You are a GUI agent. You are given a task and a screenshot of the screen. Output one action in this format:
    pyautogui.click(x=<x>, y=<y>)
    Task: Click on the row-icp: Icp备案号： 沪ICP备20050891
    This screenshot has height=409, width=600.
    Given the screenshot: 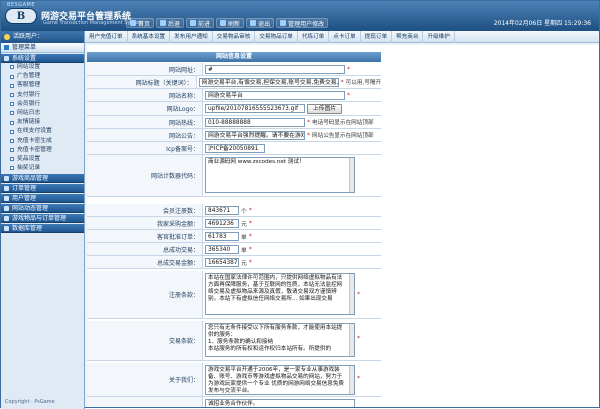 What is the action you would take?
    pyautogui.click(x=234, y=148)
    